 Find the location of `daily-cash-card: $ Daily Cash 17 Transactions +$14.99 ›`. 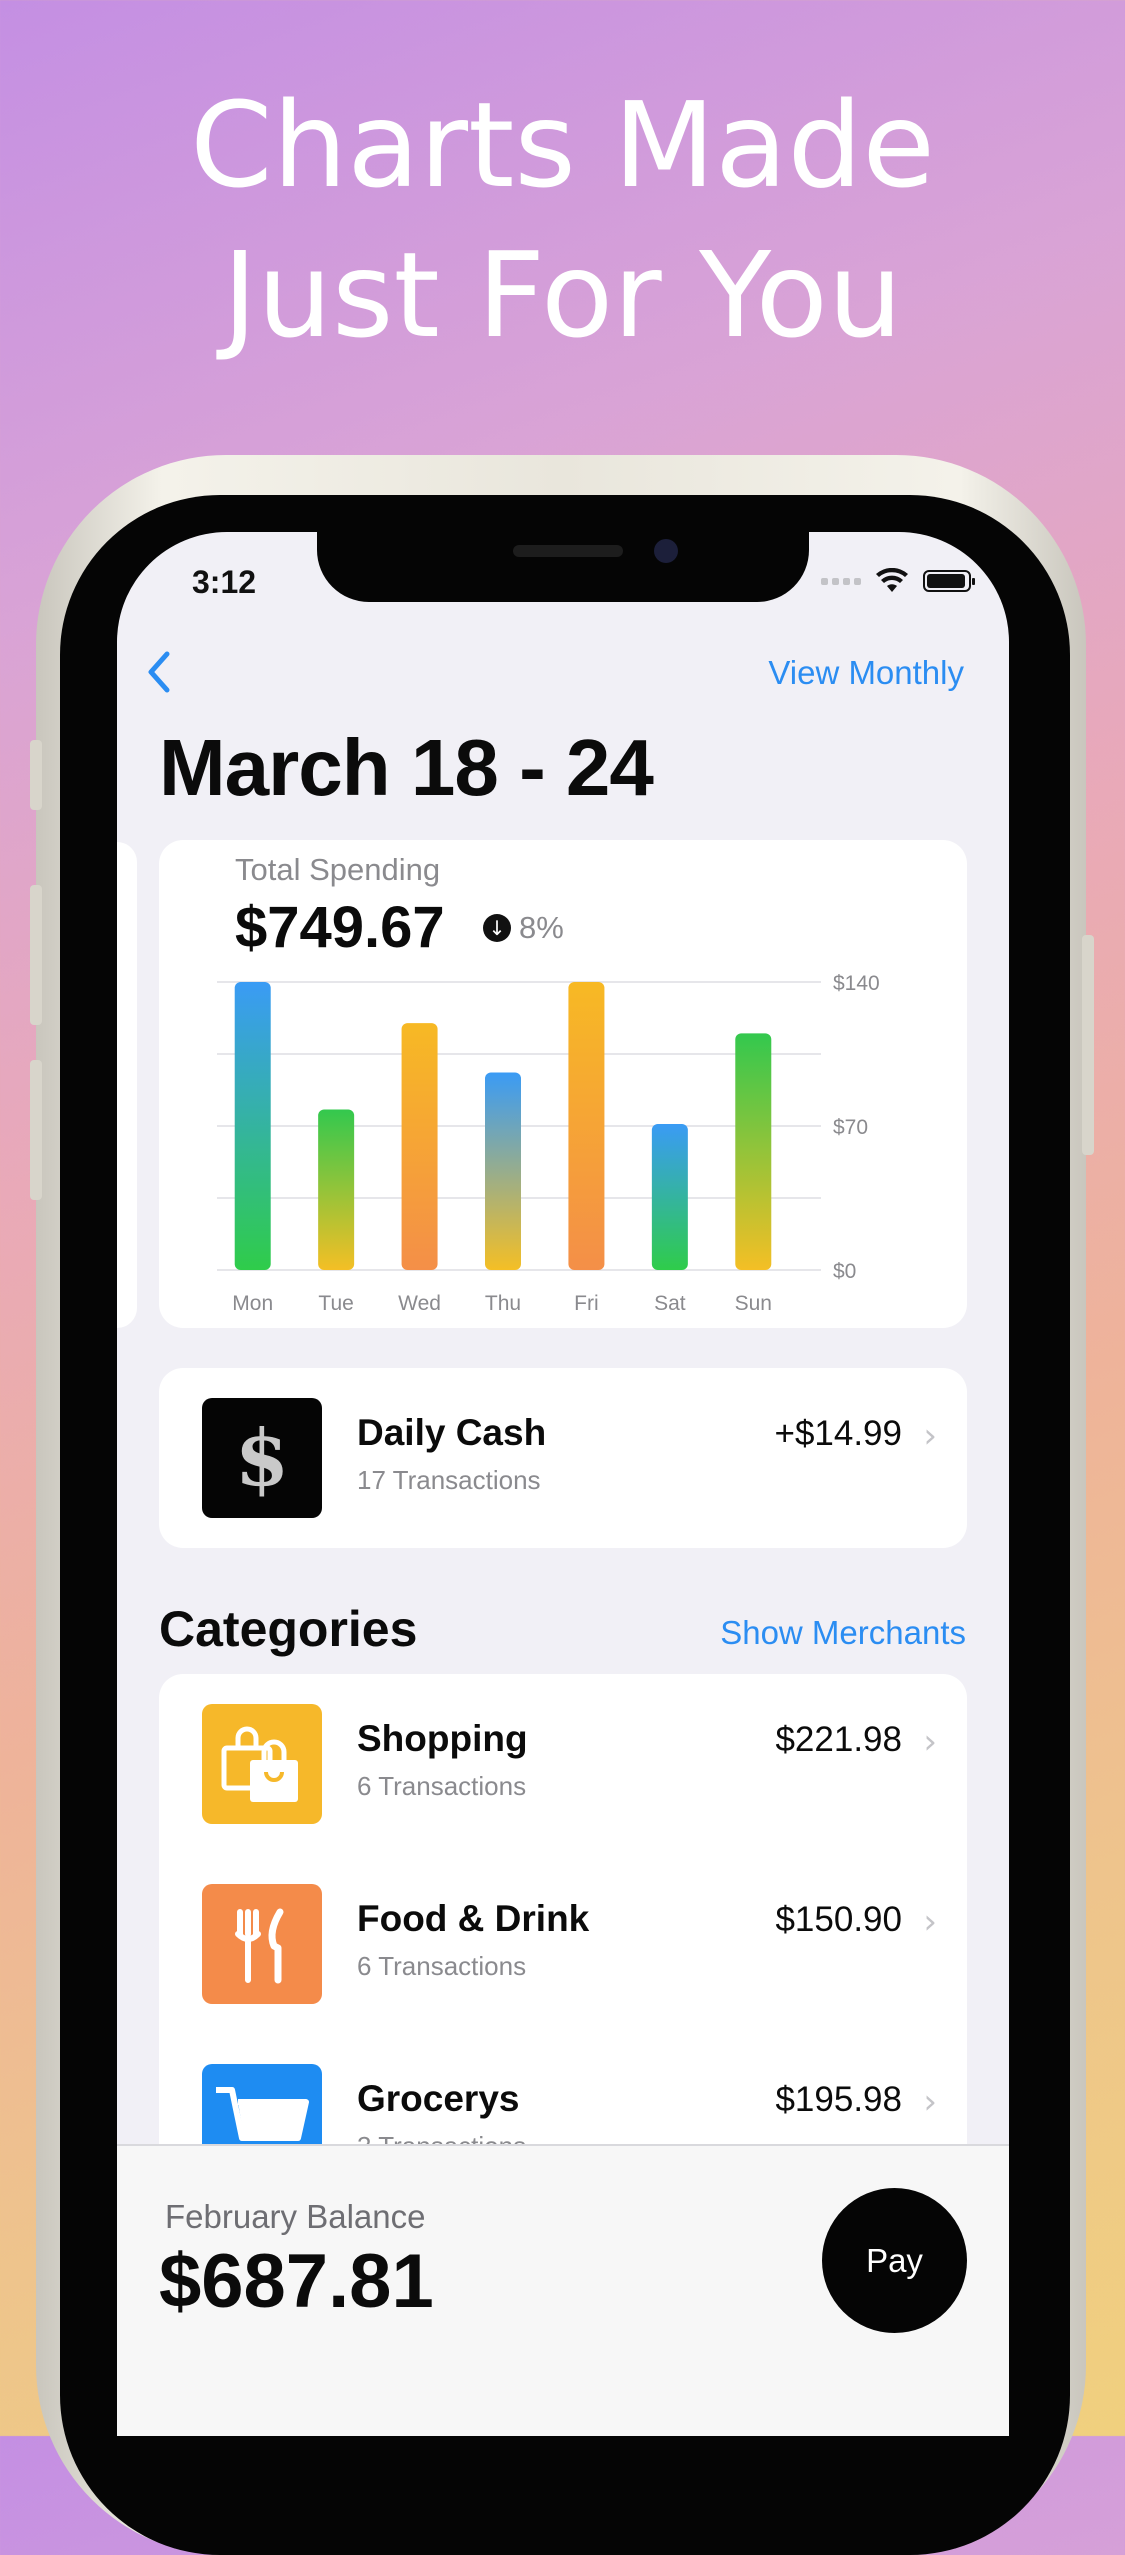

daily-cash-card: $ Daily Cash 17 Transactions +$14.99 › is located at coordinates (563, 1458).